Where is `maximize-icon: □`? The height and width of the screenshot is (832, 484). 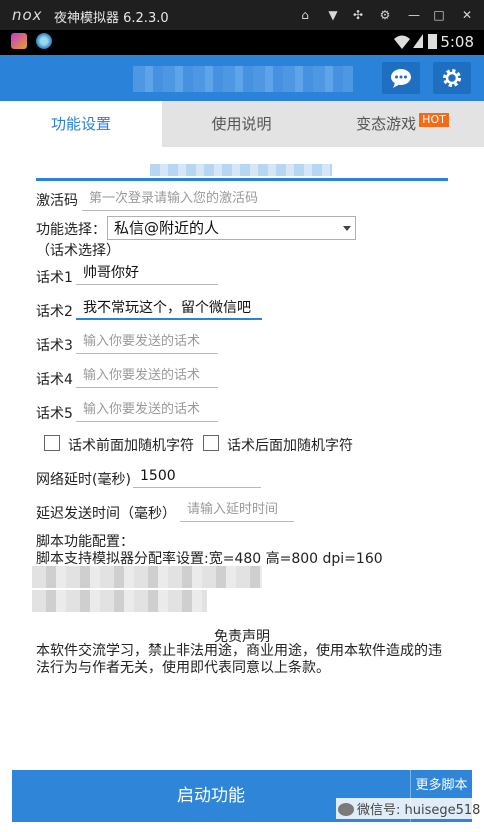
maximize-icon: □ is located at coordinates (439, 15).